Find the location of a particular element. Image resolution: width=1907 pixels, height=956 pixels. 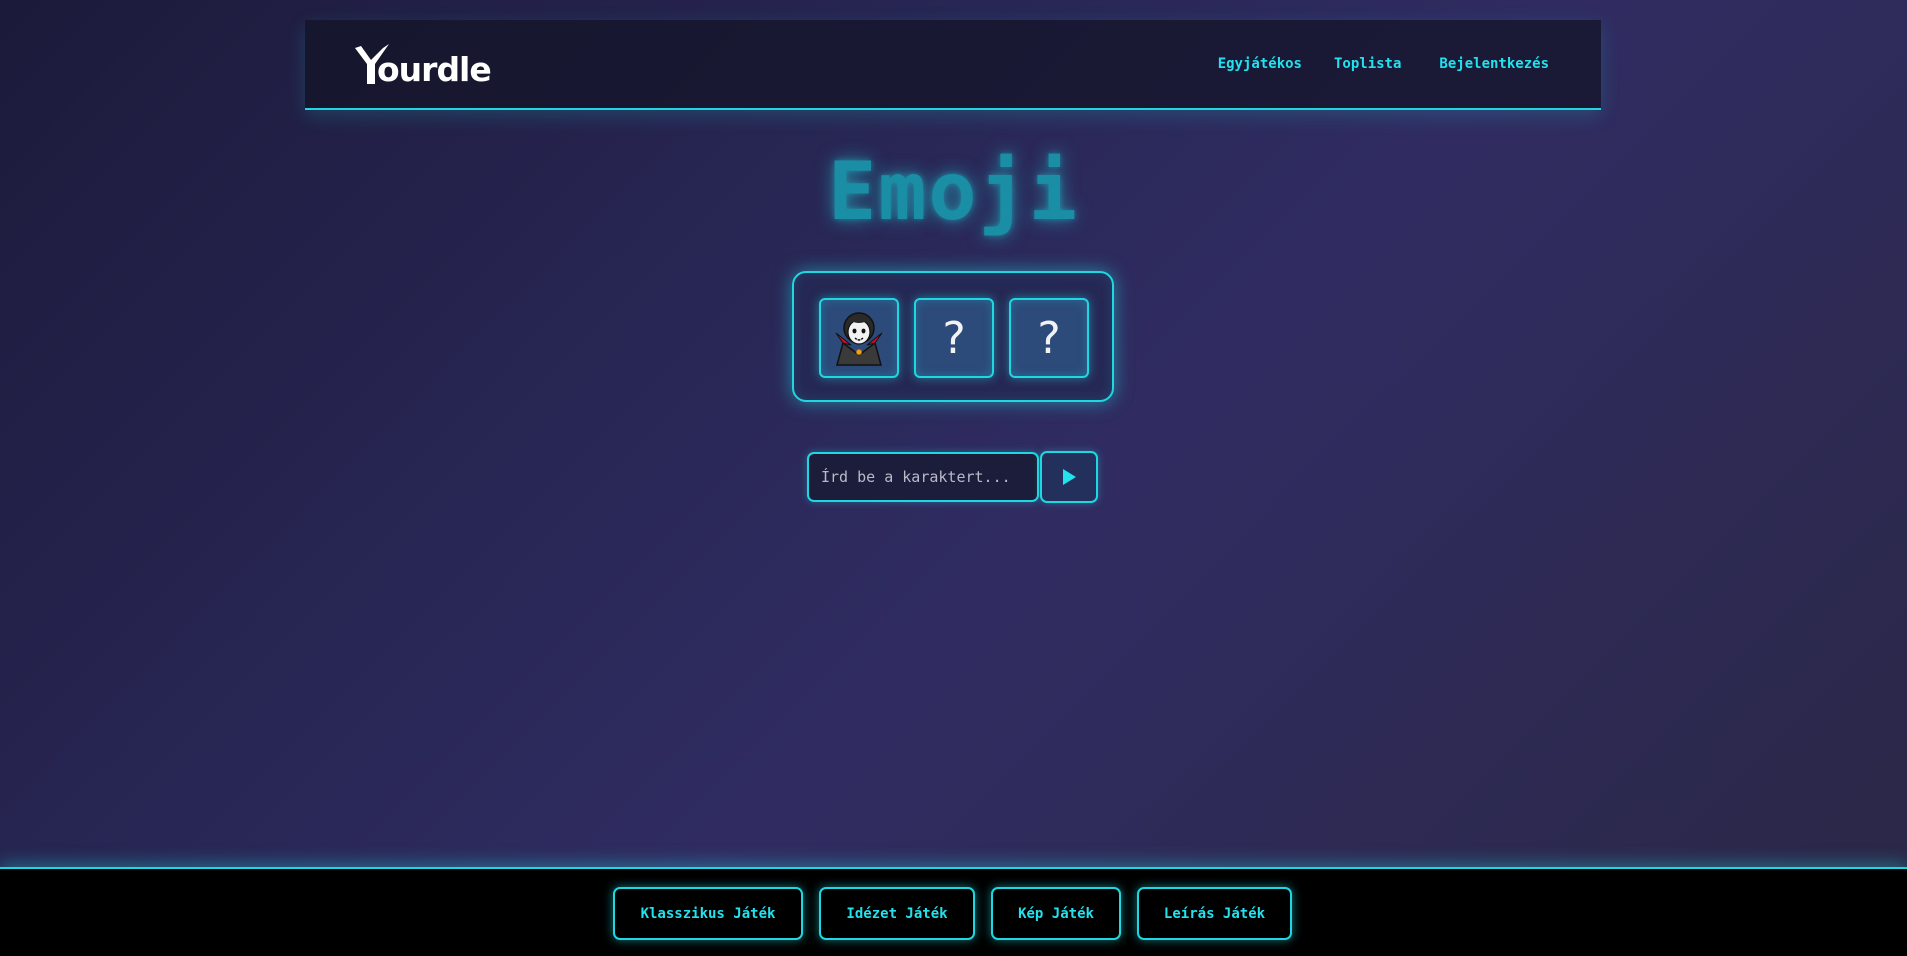

main-nav: Egyjátékos Toplista Bejelentkezés is located at coordinates (1383, 64).